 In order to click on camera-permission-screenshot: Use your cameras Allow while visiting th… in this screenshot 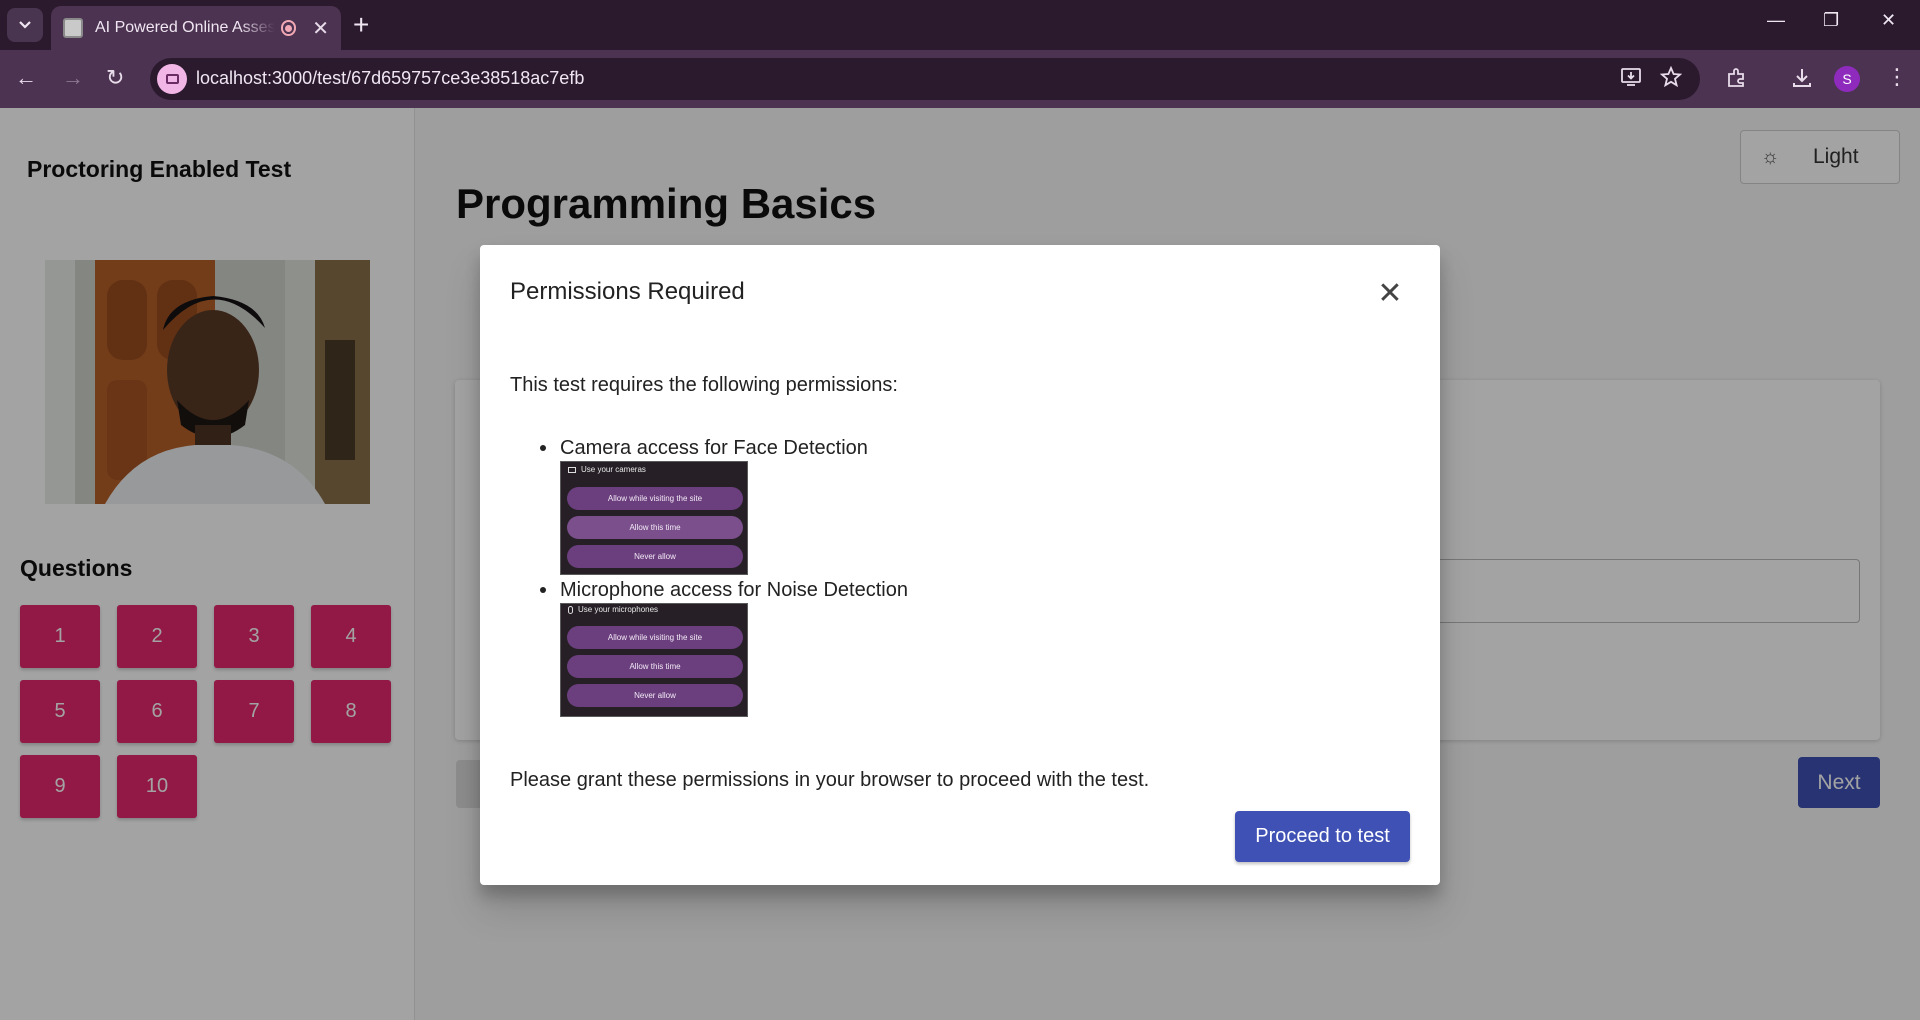, I will do `click(654, 518)`.